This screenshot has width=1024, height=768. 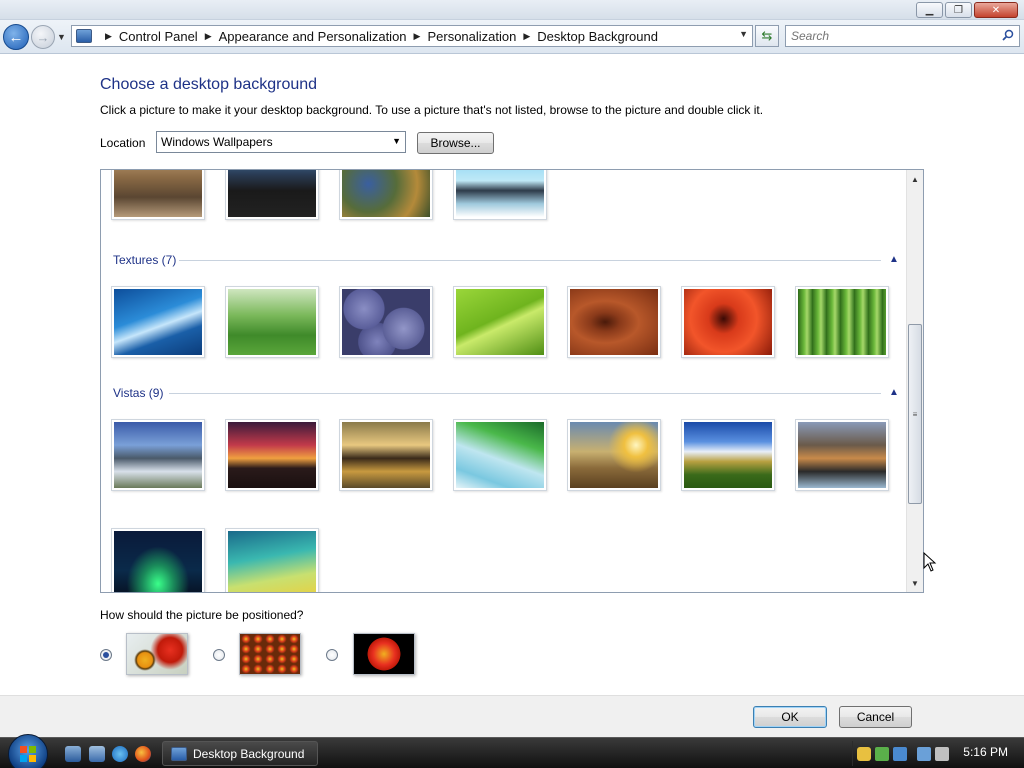 I want to click on volume-muted-icon, so click(x=942, y=753).